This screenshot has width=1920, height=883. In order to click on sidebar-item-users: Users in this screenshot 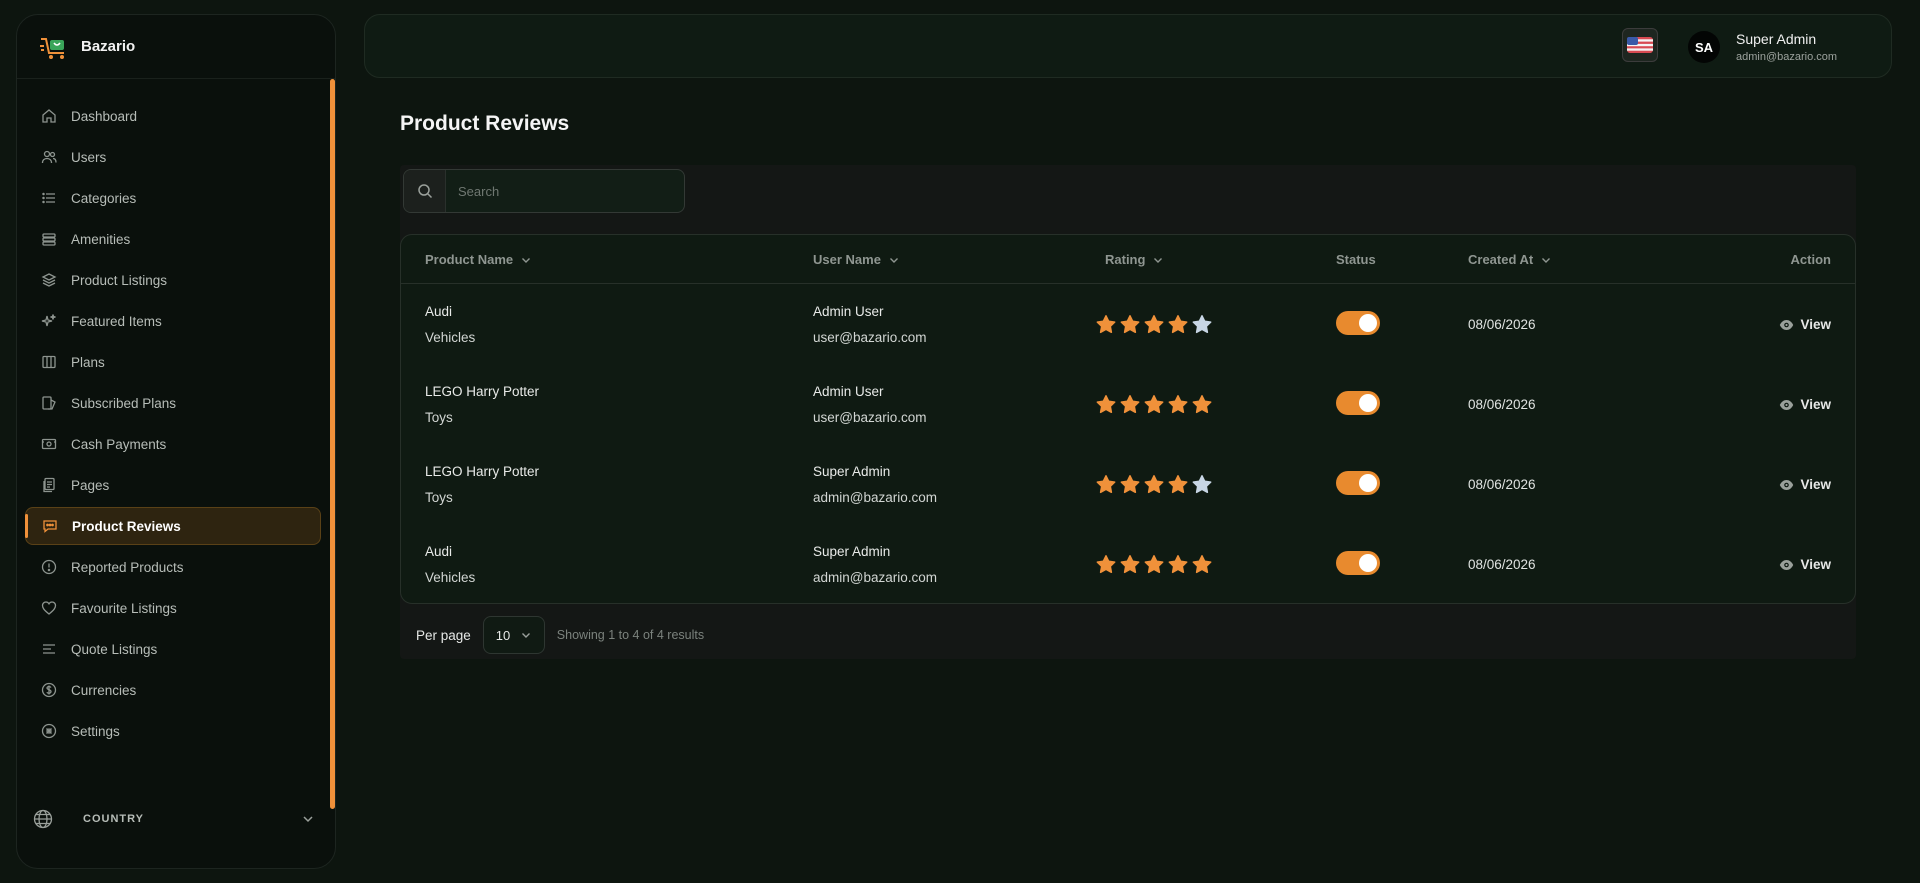, I will do `click(173, 157)`.